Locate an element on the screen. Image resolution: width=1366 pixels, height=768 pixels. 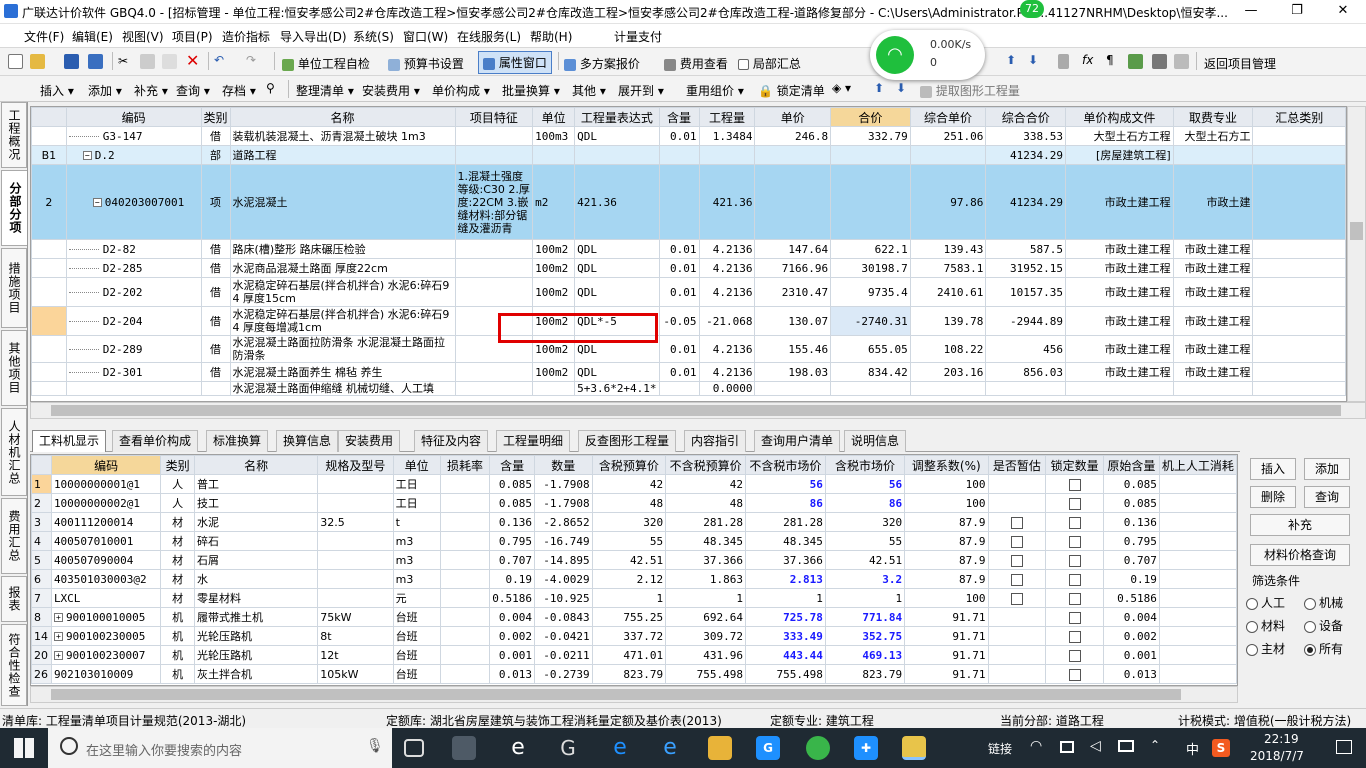
upper-cell-code: D2-204 is located at coordinates (133, 321).